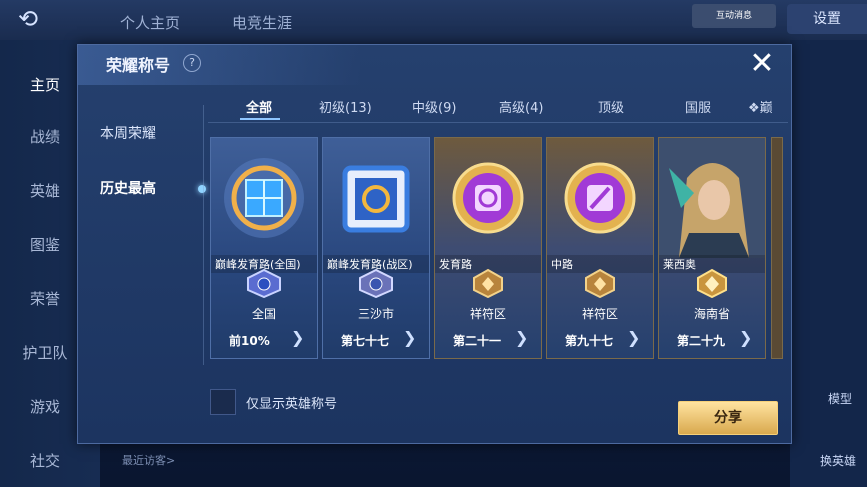  What do you see at coordinates (203, 235) in the screenshot?
I see `side-divider` at bounding box center [203, 235].